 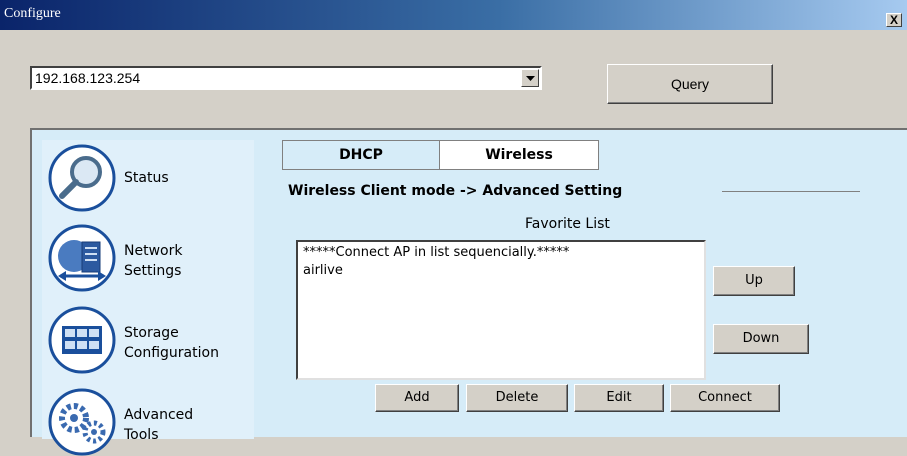 I want to click on dropdown-arrow-button, so click(x=530, y=78).